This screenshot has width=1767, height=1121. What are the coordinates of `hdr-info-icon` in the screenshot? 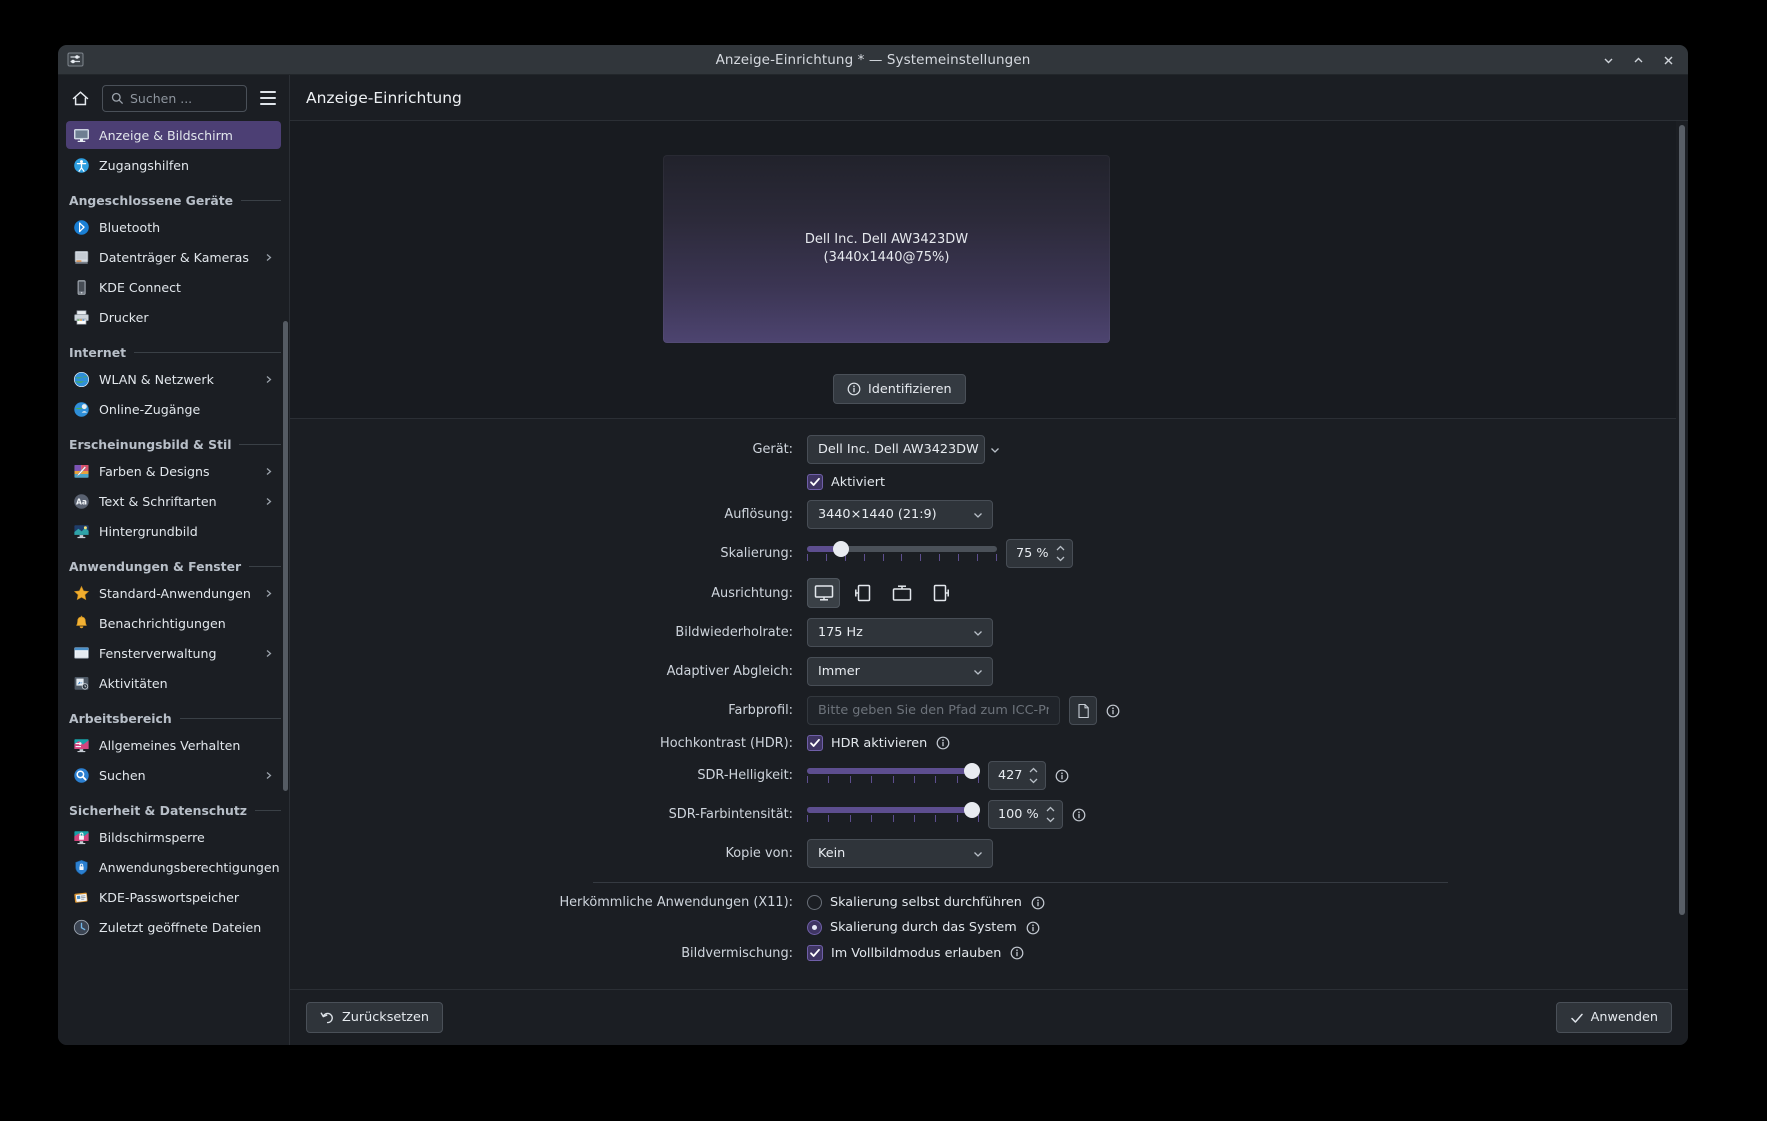 It's located at (943, 743).